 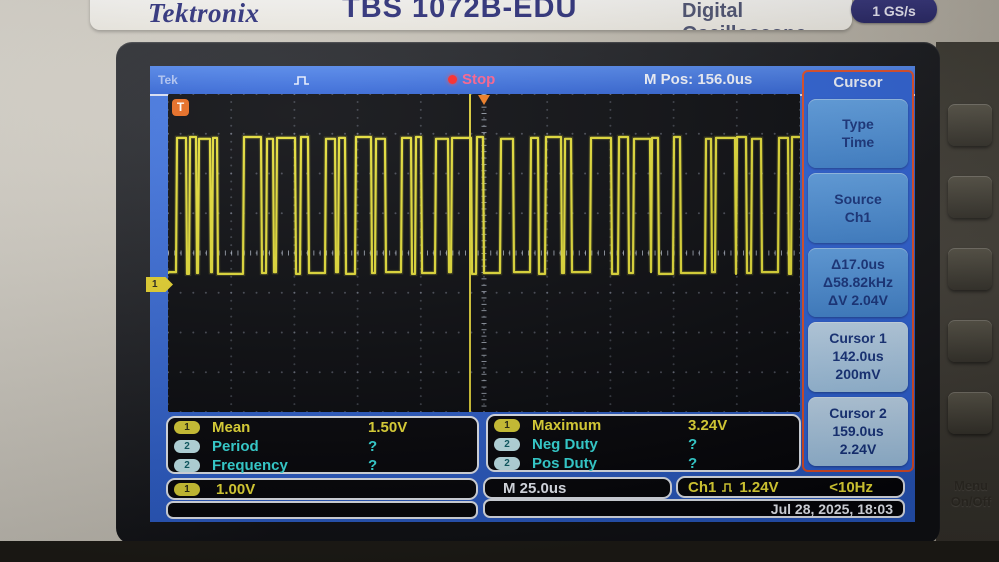 I want to click on datetime-readout: Jul 28, 2025, 18:03, so click(x=694, y=508).